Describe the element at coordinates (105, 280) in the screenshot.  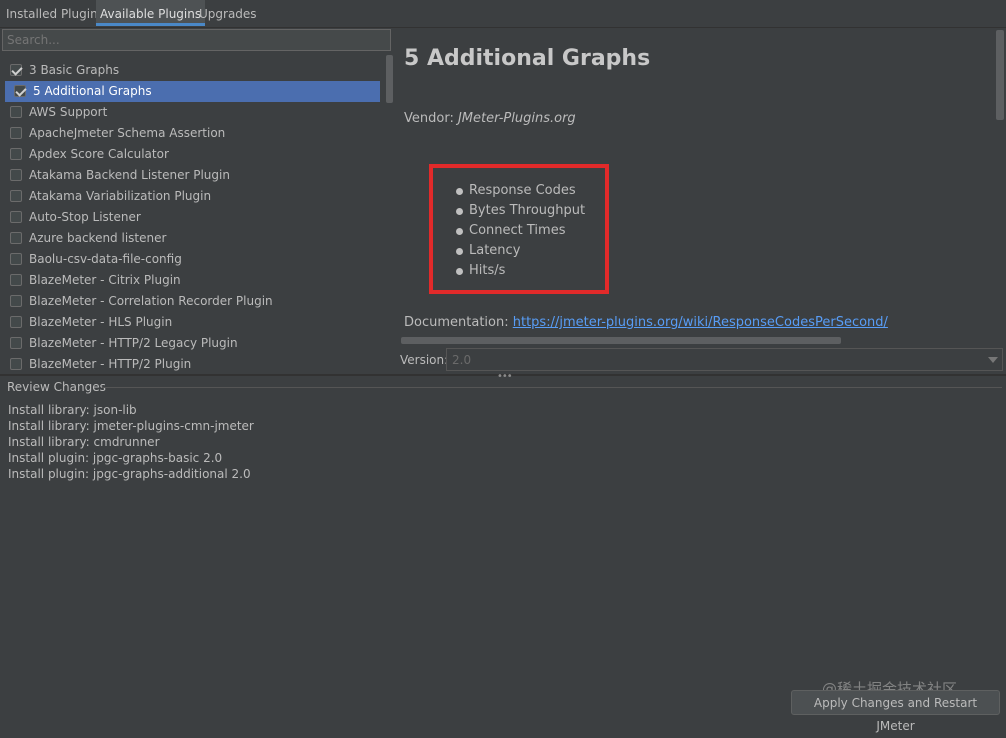
I see `plugin-label: BlazeMeter - Citrix Plugin` at that location.